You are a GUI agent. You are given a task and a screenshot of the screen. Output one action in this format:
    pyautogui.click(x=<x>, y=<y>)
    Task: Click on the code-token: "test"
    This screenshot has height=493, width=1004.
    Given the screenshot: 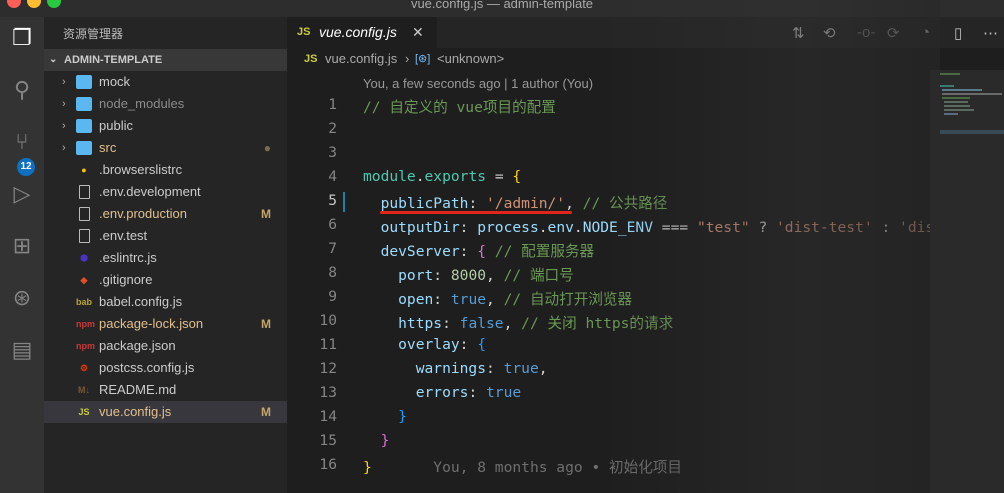 What is the action you would take?
    pyautogui.click(x=723, y=227)
    